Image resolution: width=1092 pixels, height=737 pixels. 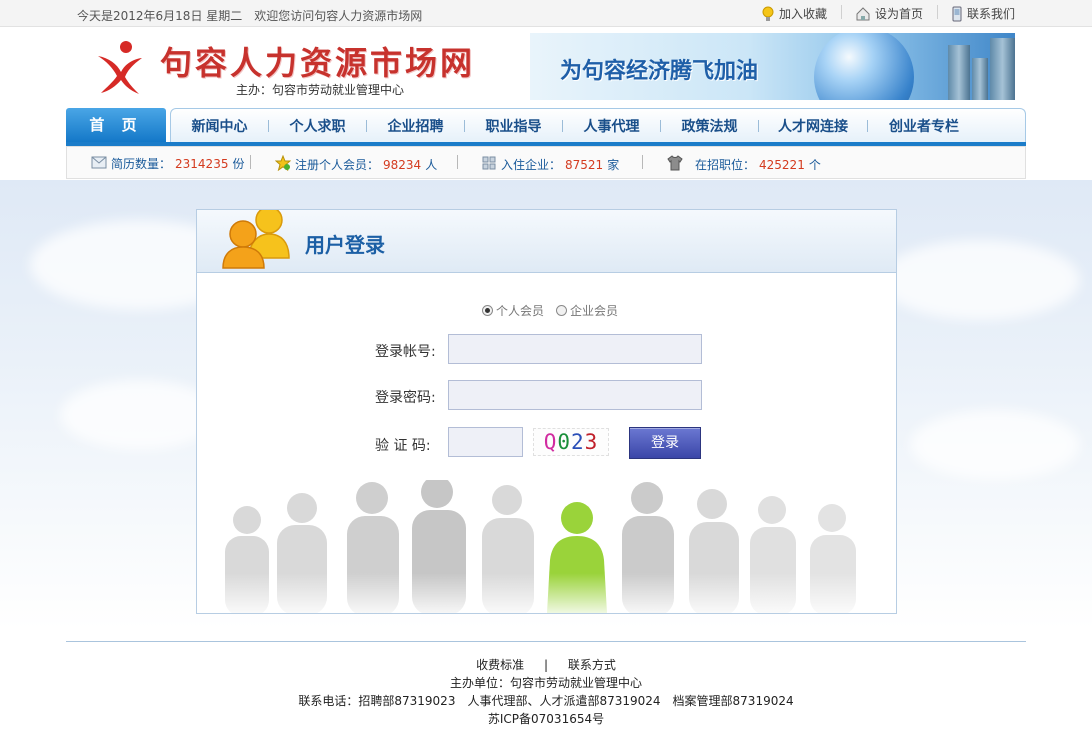 What do you see at coordinates (924, 126) in the screenshot?
I see `nav-item-entrepreneur: 创业者专栏` at bounding box center [924, 126].